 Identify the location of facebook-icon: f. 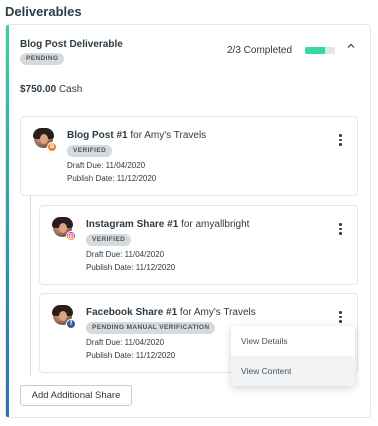
(71, 324).